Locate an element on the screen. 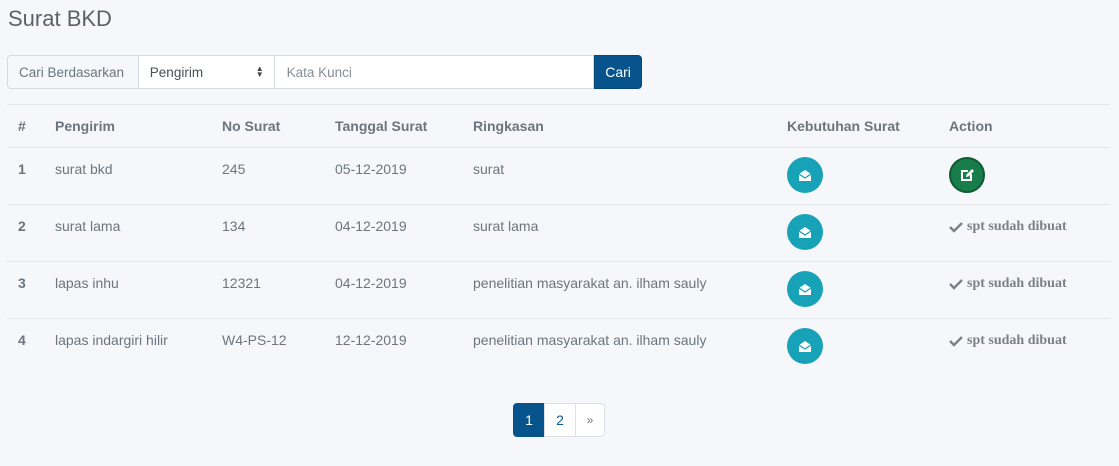  next-page-button: » is located at coordinates (590, 420).